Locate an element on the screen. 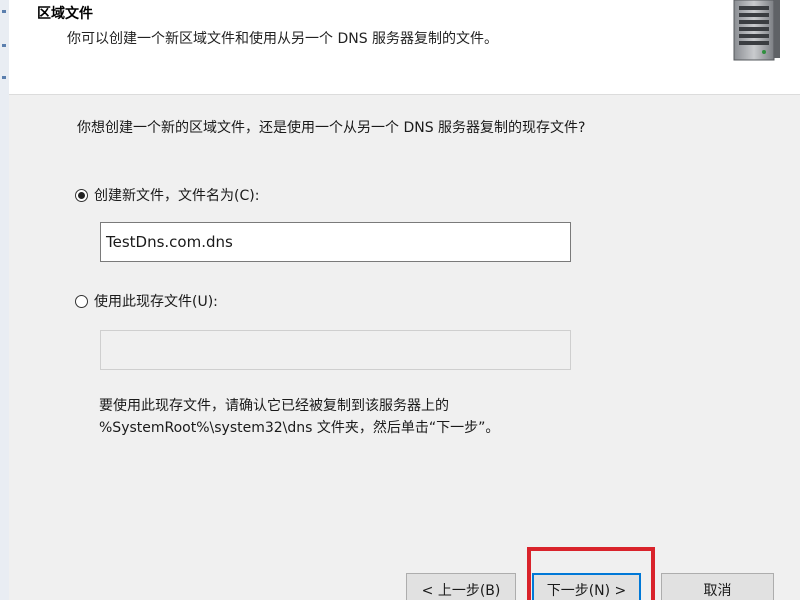 The image size is (800, 600). background-window-edge is located at coordinates (4, 300).